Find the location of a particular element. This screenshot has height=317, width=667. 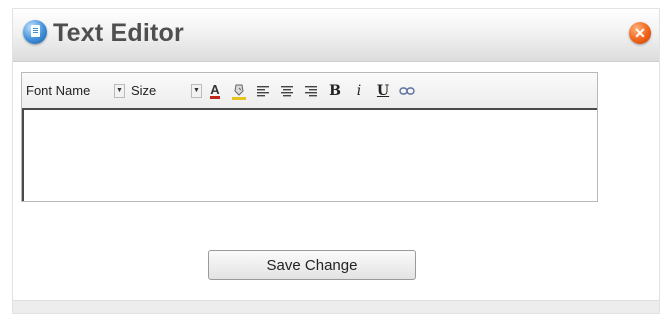

dialog-footer is located at coordinates (336, 306).